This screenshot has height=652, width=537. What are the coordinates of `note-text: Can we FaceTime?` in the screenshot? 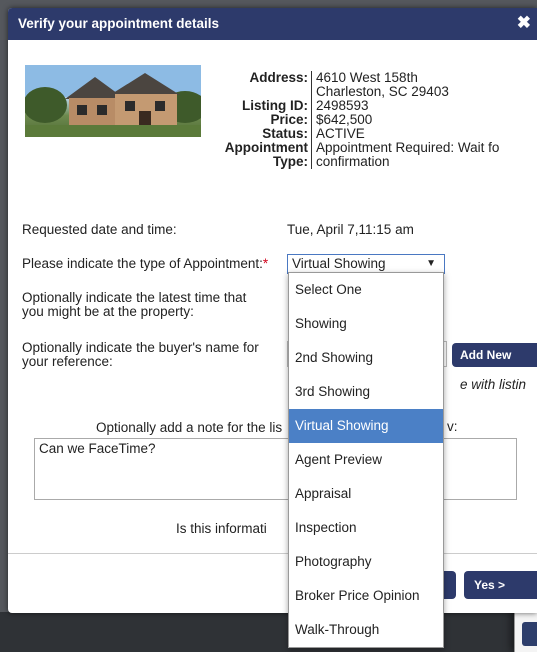 It's located at (97, 448).